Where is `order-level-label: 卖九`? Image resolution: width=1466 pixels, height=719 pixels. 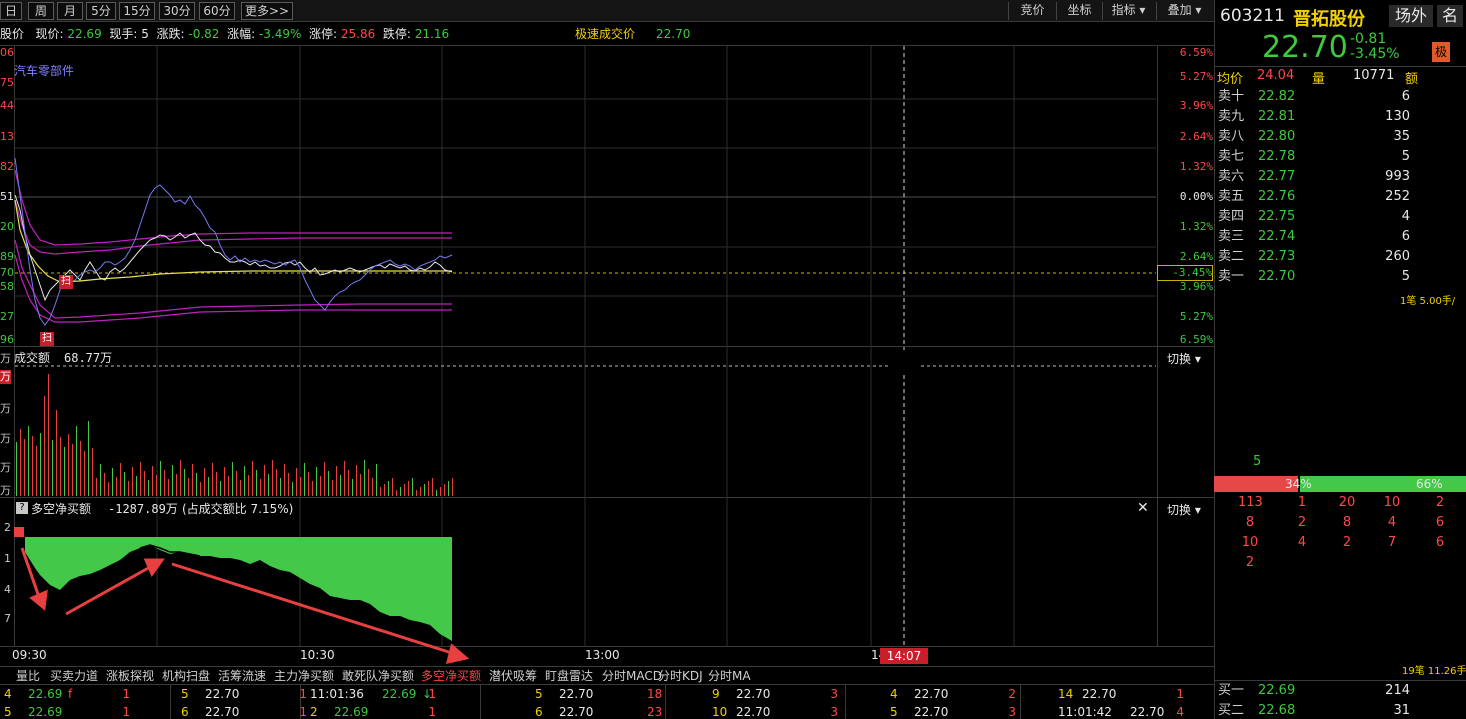 order-level-label: 卖九 is located at coordinates (1231, 116).